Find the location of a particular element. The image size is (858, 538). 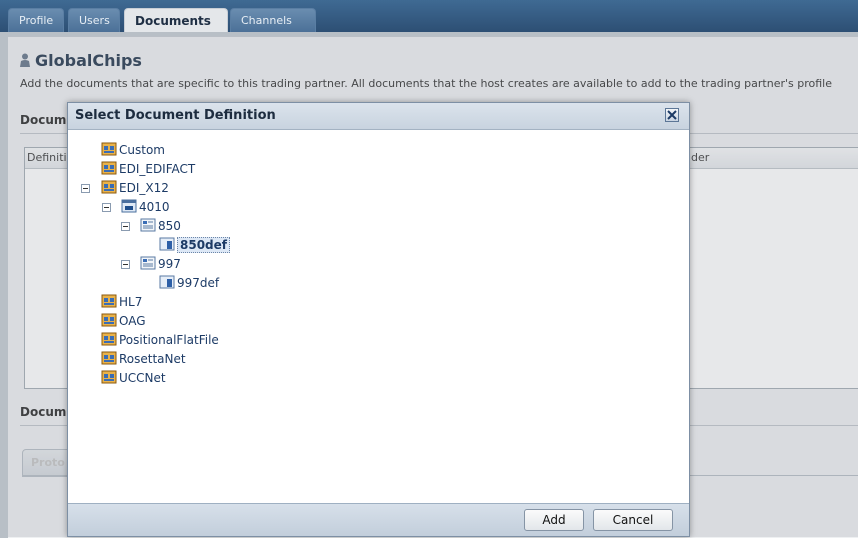

tree-node-850def: 850def is located at coordinates (194, 245).